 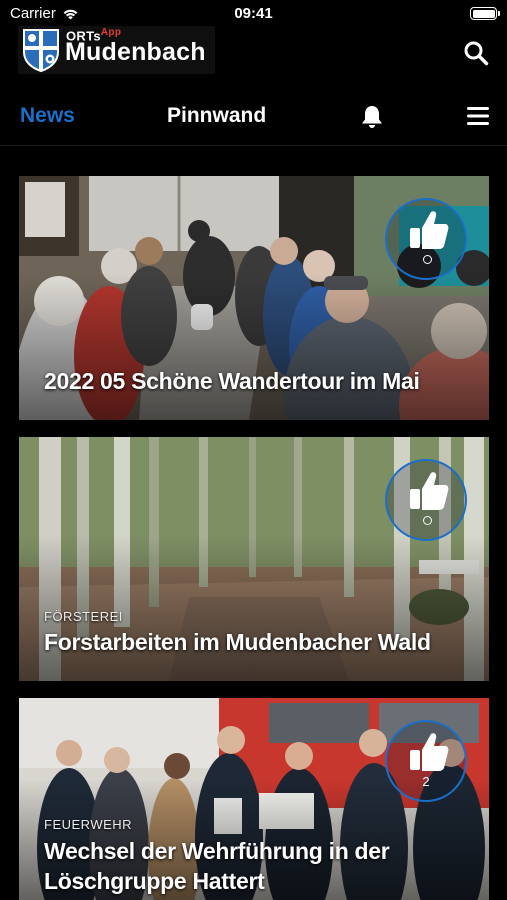 I want to click on status-bar: Carrier 09:41, so click(x=253, y=13).